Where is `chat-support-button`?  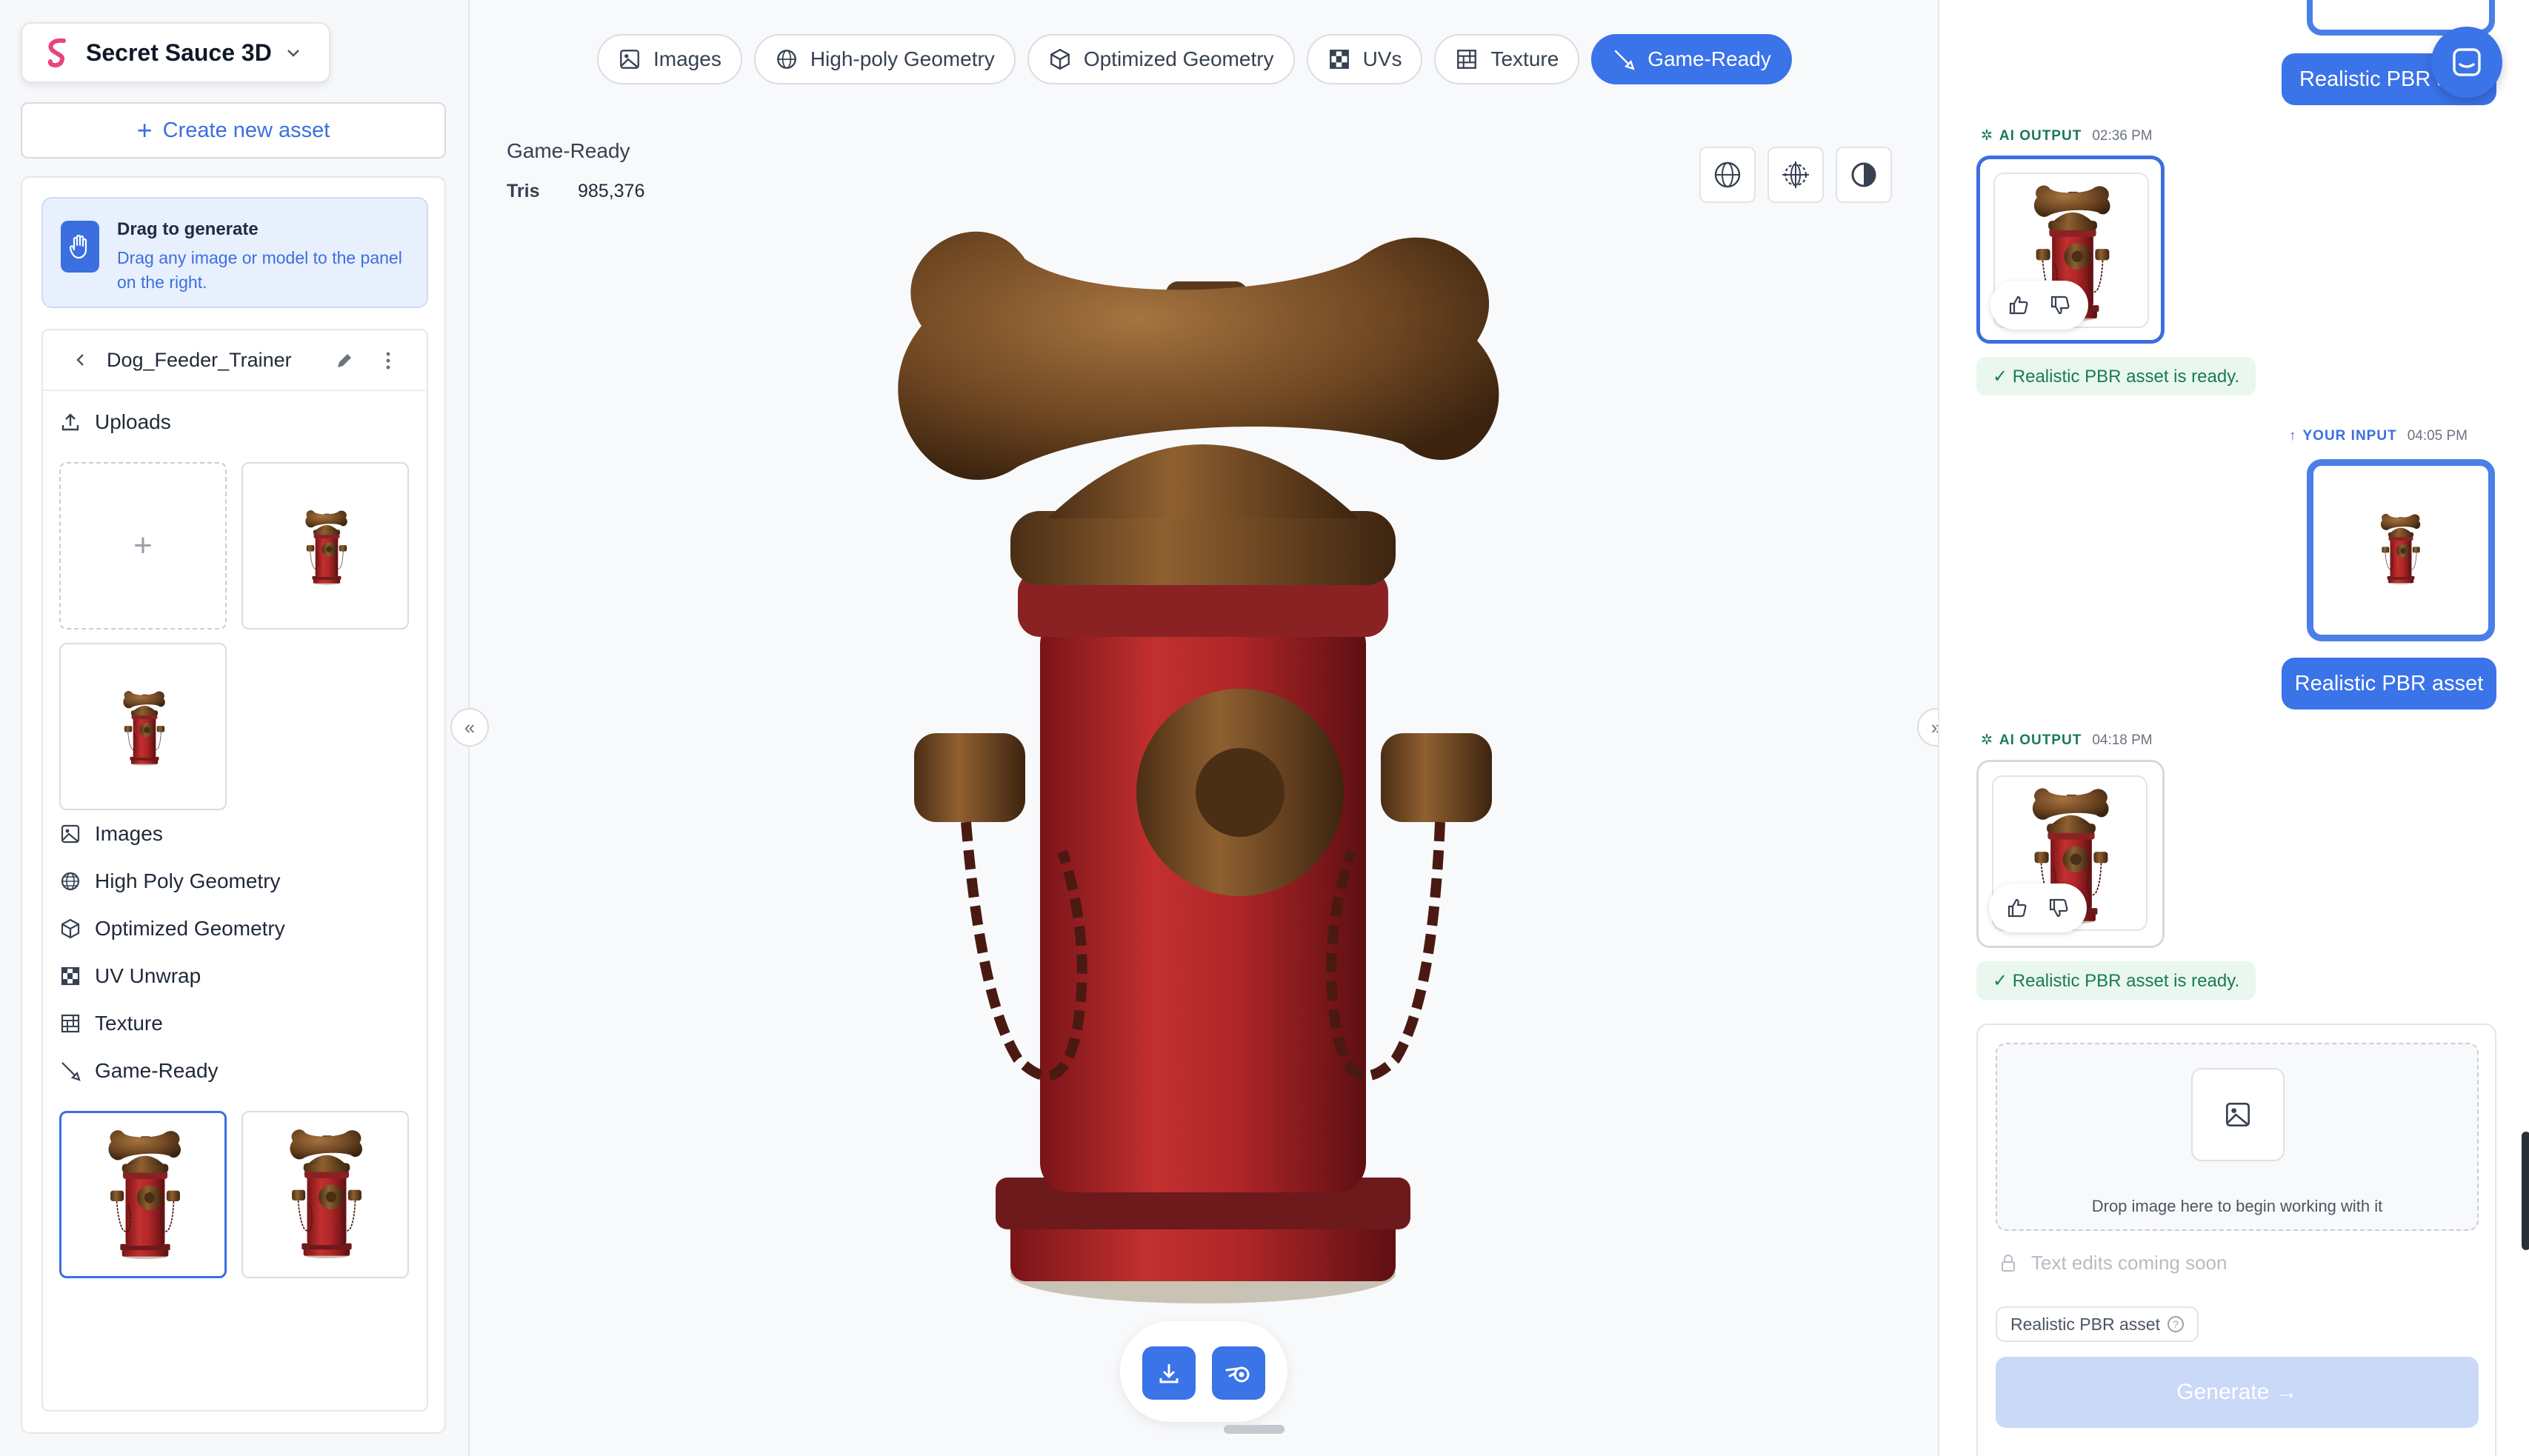
chat-support-button is located at coordinates (2466, 62).